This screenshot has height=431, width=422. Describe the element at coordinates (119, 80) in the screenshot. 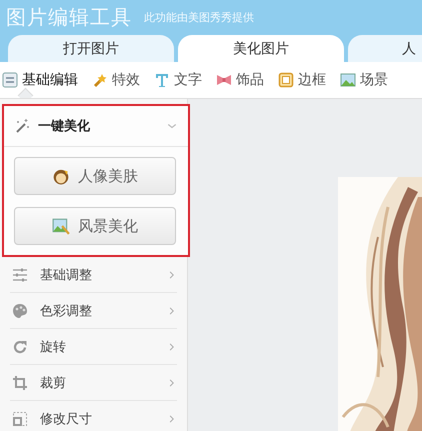

I see `toolbar-tab: 特效` at that location.